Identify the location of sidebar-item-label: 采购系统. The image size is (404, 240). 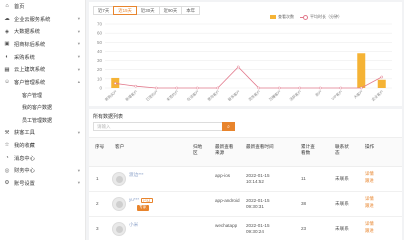
(24, 57).